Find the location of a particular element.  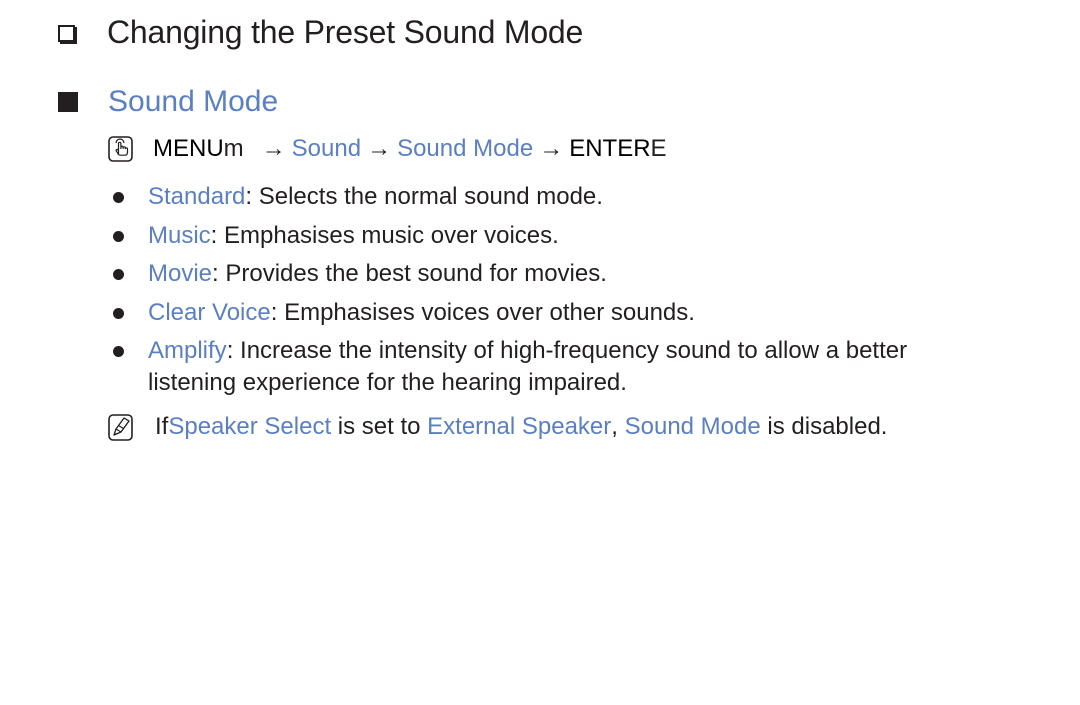

option-description: : Provides the best sound for movies. is located at coordinates (409, 273).